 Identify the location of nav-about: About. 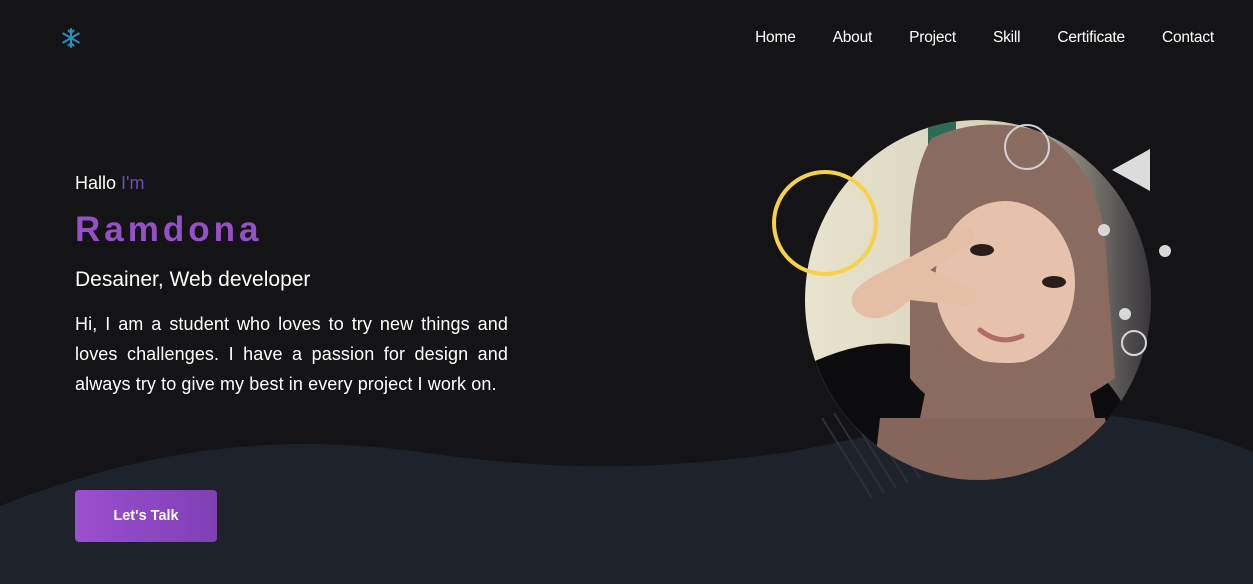
(853, 38).